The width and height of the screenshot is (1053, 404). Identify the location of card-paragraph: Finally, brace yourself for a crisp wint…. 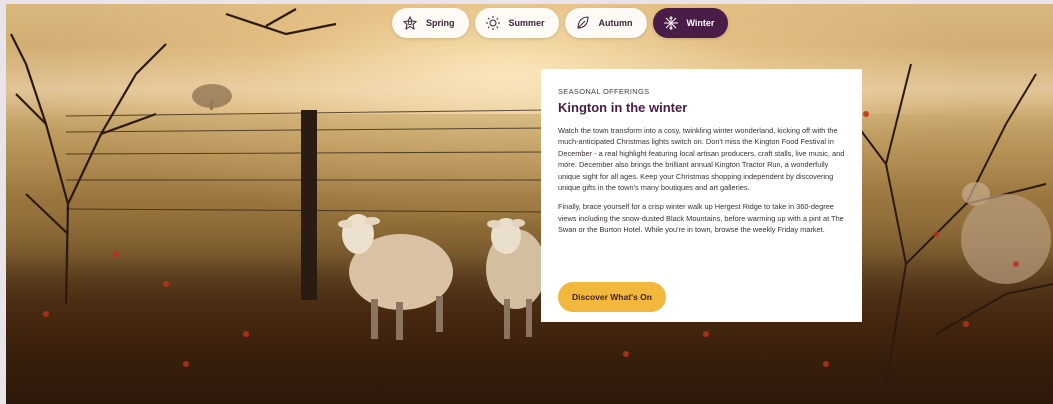
(701, 218).